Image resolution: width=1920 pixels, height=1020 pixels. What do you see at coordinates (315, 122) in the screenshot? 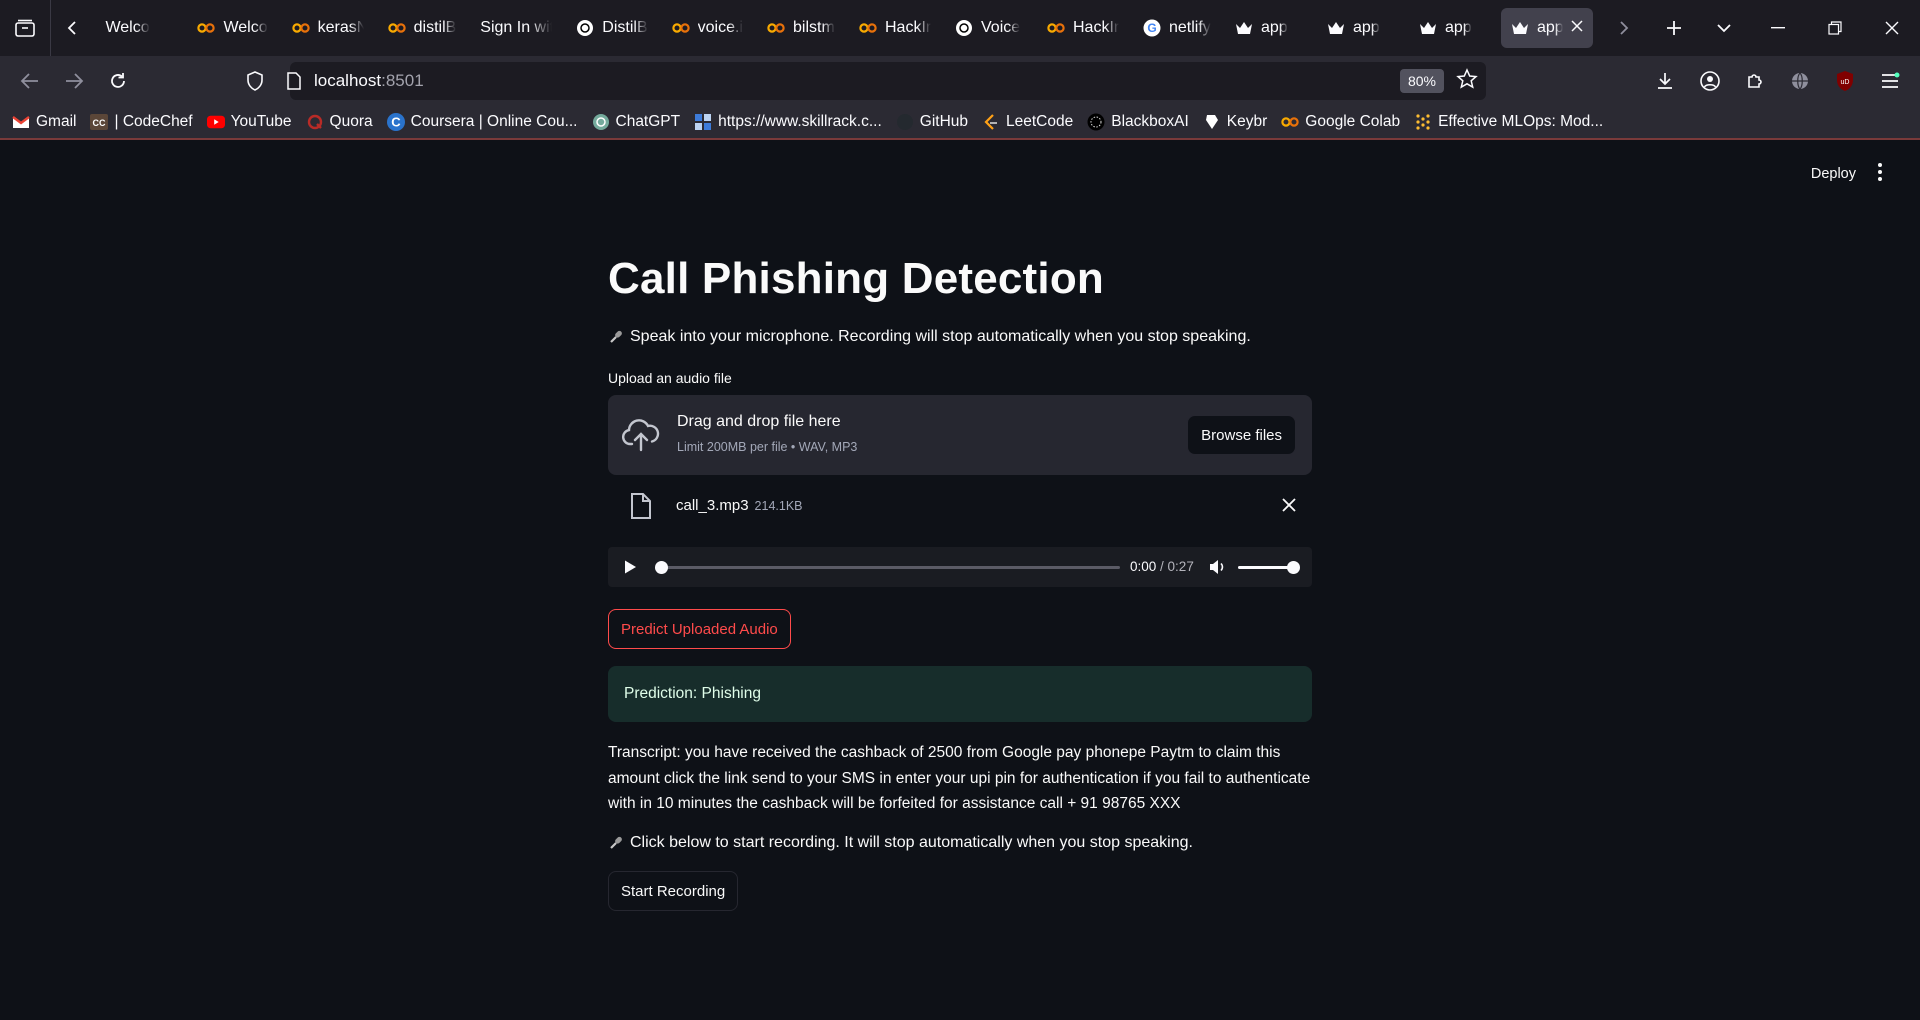
I see `quora-icon` at bounding box center [315, 122].